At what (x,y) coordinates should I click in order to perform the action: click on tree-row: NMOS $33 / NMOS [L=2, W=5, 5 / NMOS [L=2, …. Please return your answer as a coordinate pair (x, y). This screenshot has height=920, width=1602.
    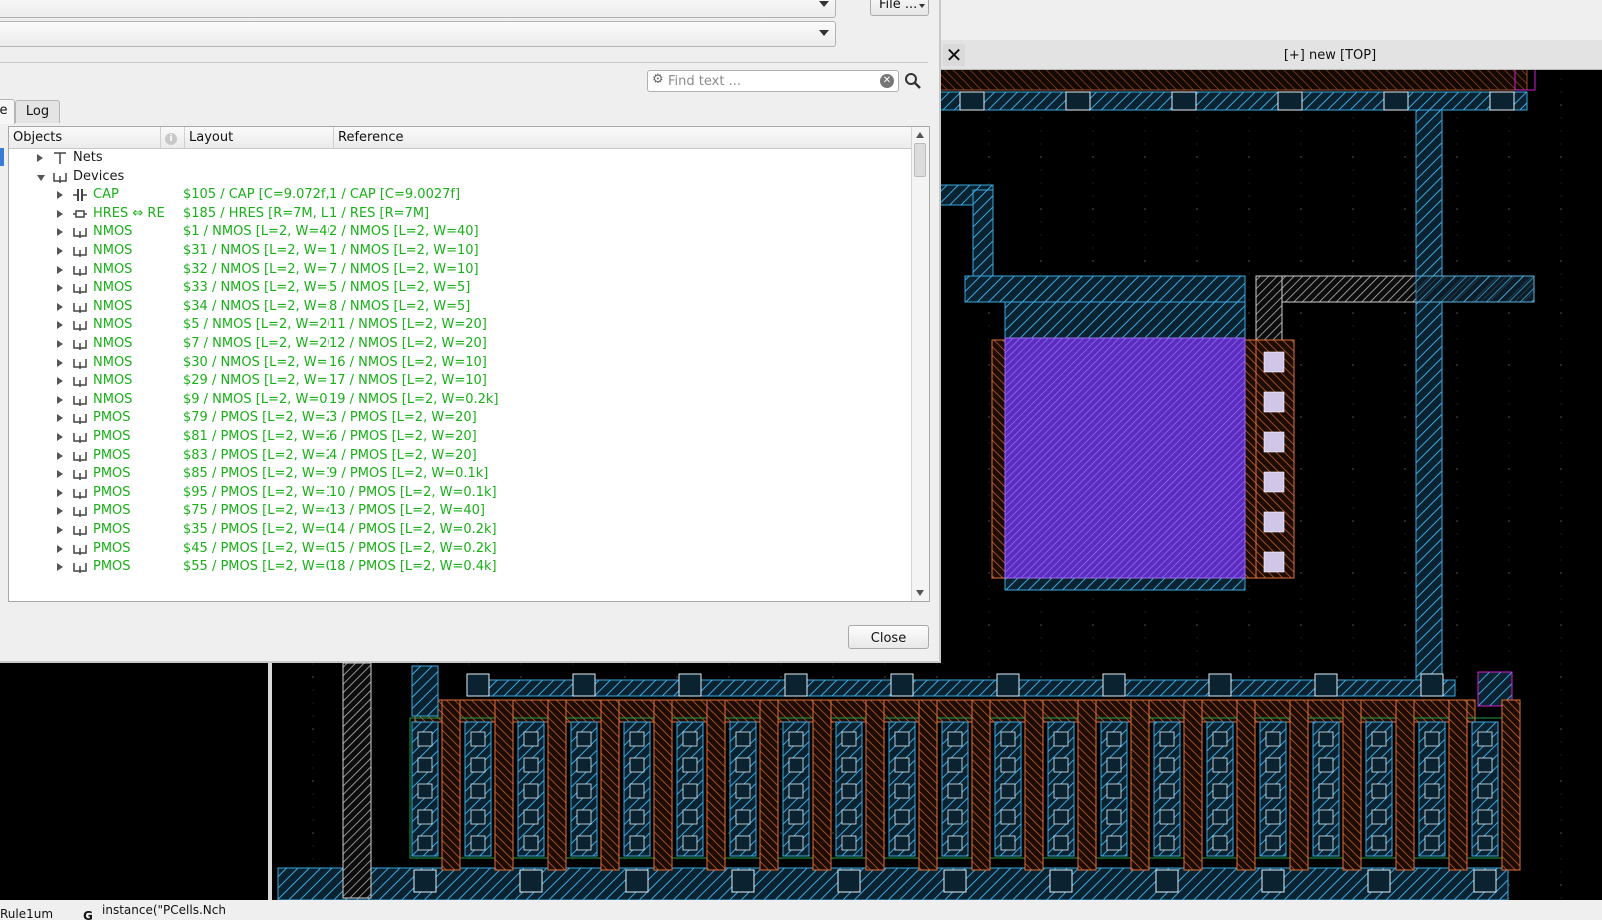
    Looking at the image, I should click on (460, 288).